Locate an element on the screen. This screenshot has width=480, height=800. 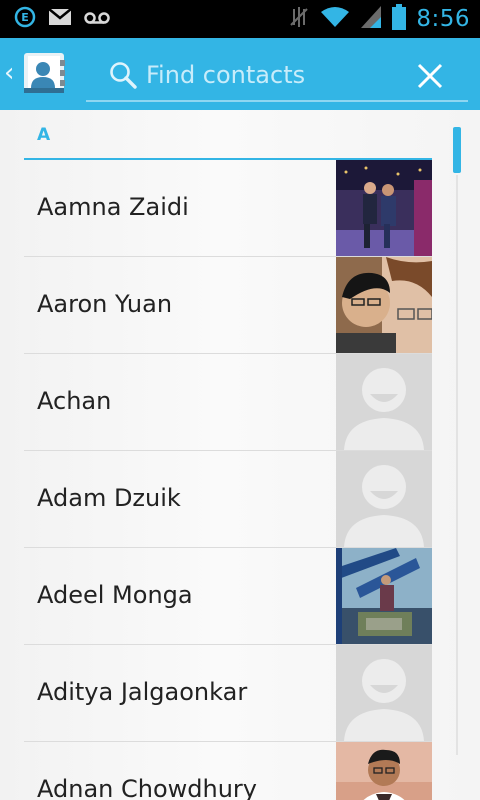
vibrate-mute-icon is located at coordinates (299, 19).